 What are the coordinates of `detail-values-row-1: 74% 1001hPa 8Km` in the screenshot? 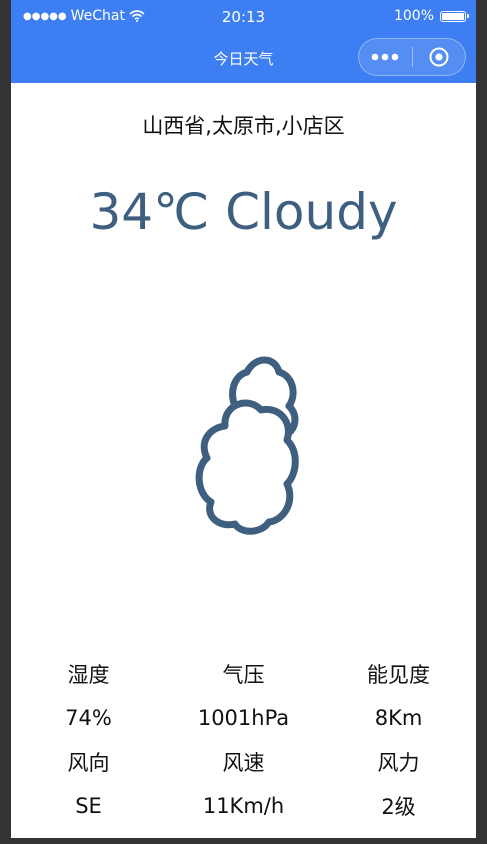 It's located at (243, 718).